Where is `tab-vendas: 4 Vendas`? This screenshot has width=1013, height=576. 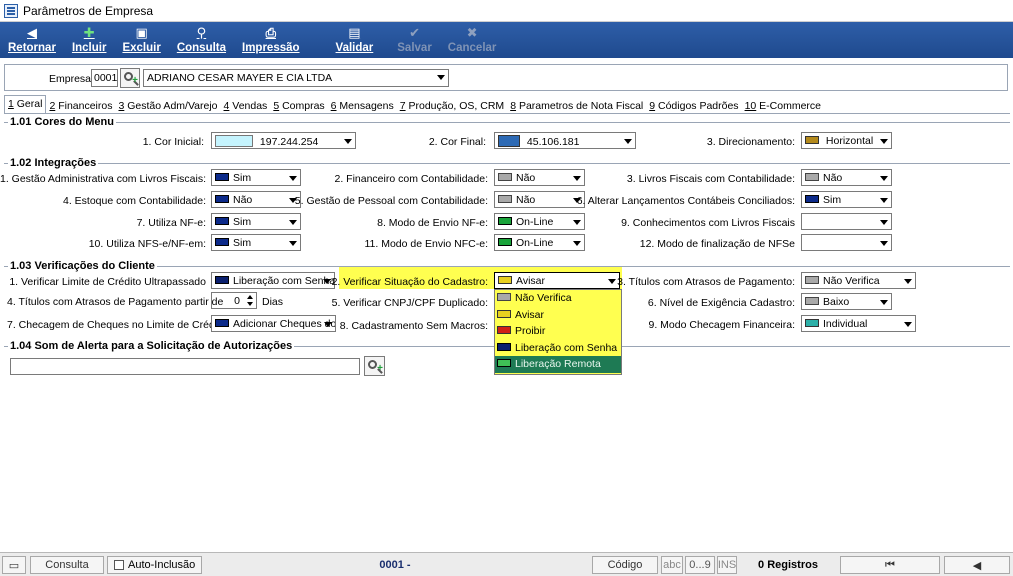
tab-vendas: 4 Vendas is located at coordinates (246, 105).